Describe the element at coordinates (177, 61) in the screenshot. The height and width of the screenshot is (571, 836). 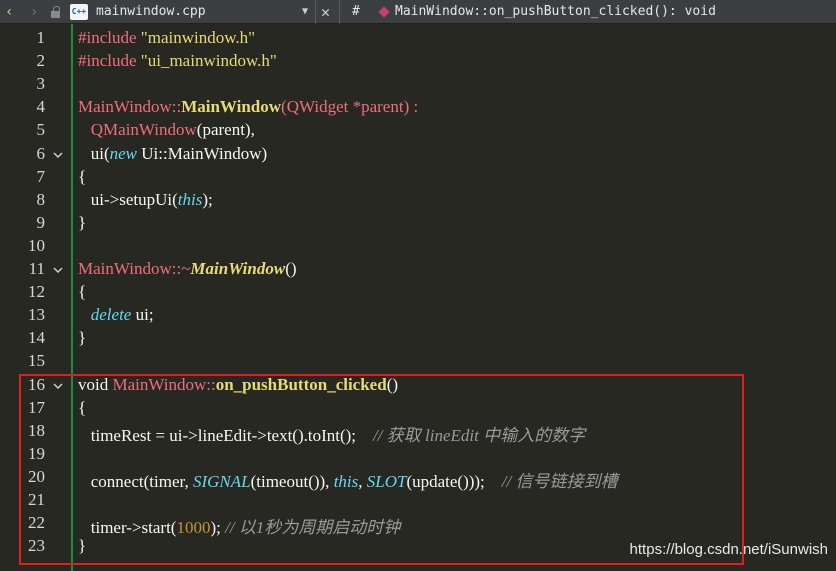
I see `code-line: #include "ui_mainwindow.h"` at that location.